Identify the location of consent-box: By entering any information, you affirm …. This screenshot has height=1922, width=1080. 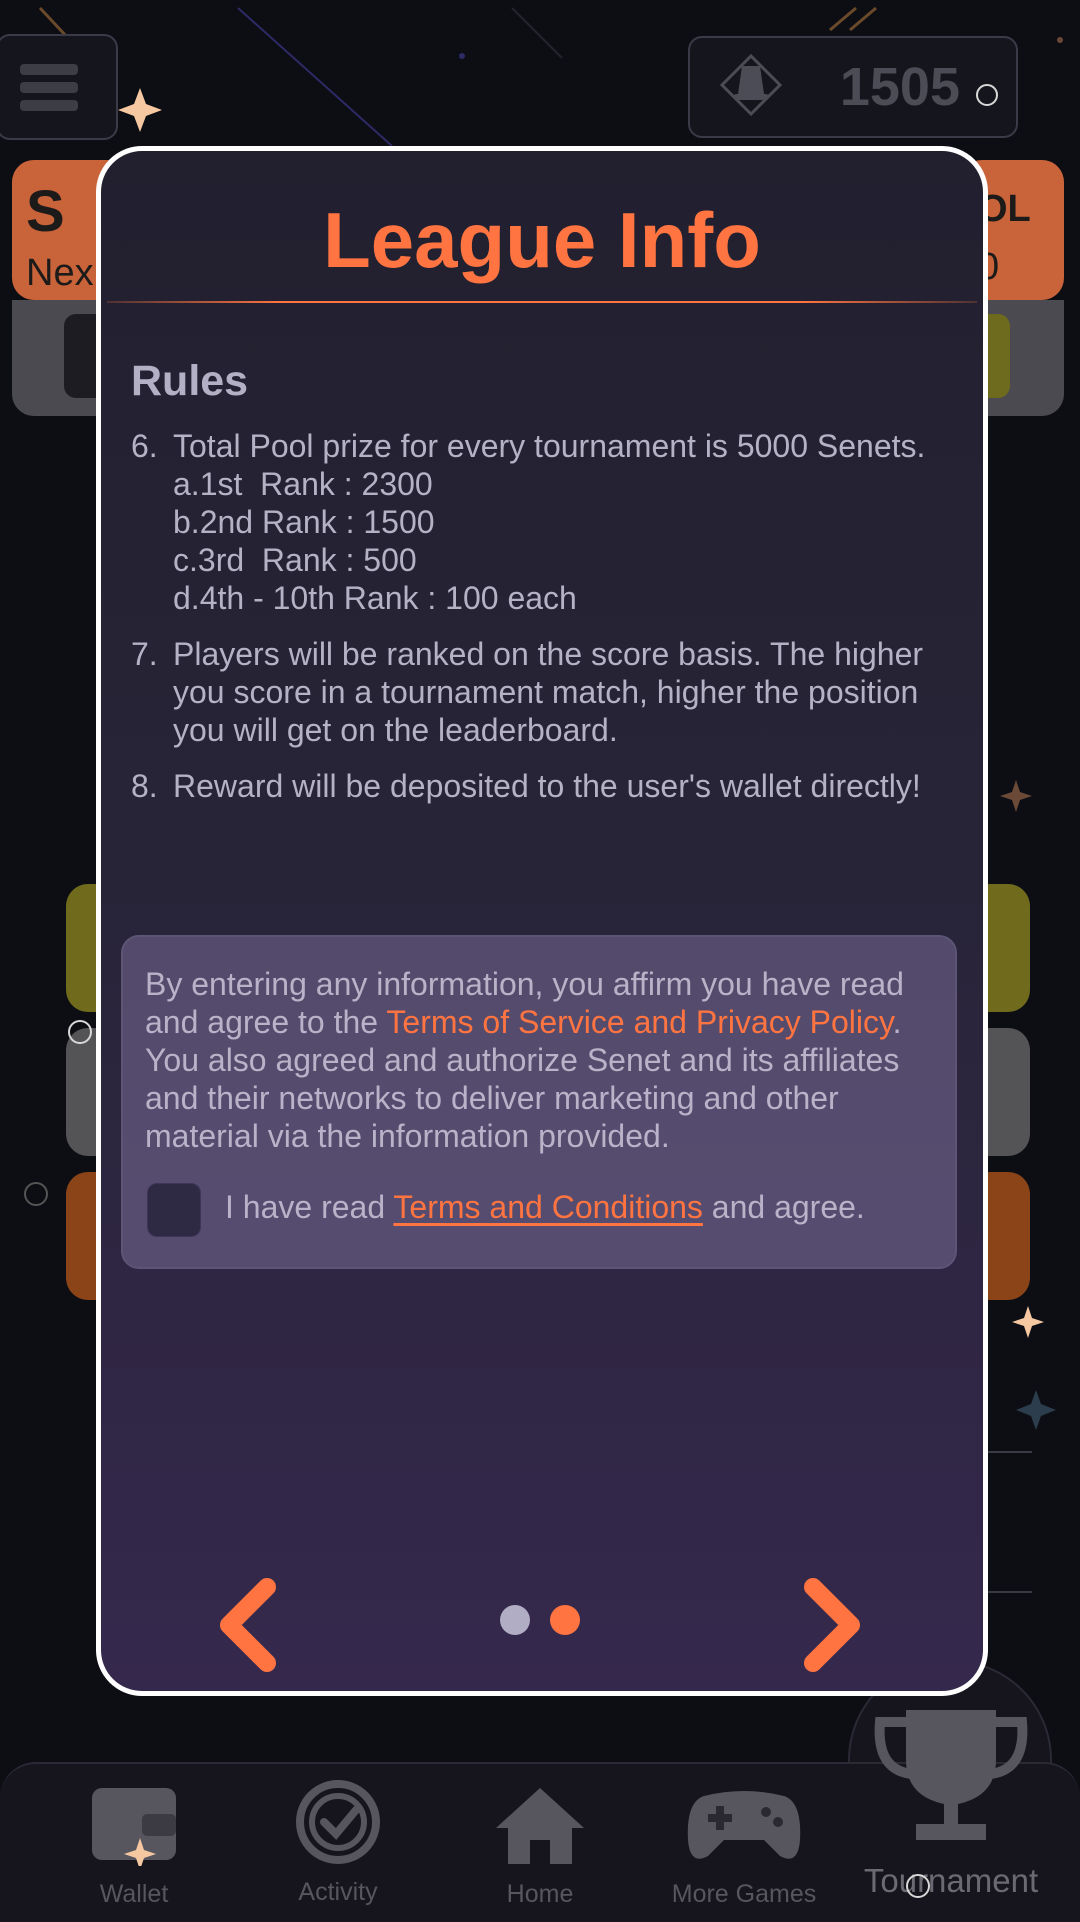
(539, 1102).